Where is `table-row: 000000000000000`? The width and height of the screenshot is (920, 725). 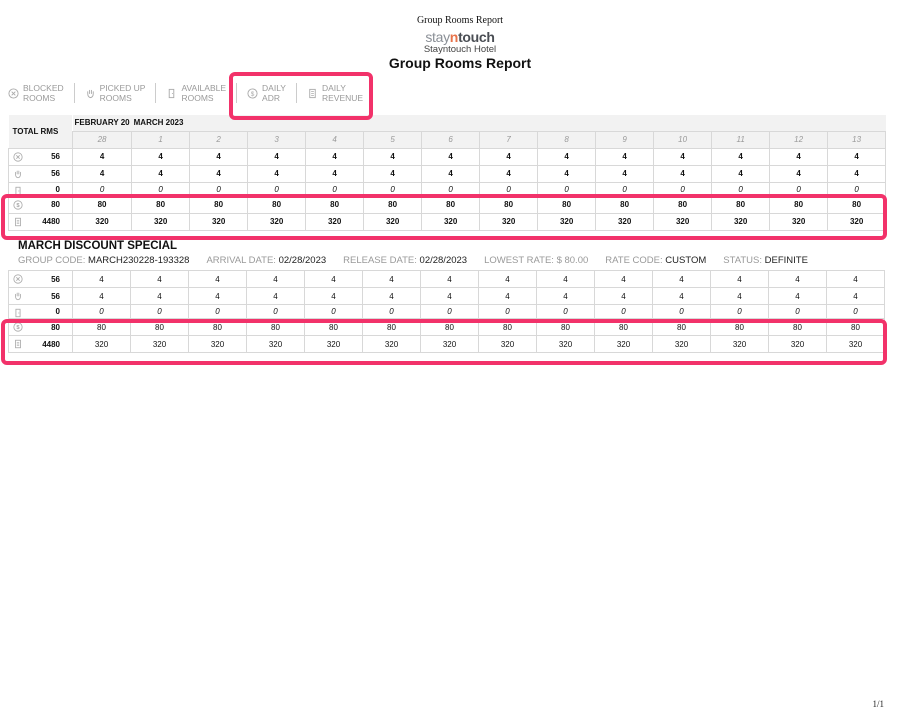 table-row: 000000000000000 is located at coordinates (446, 311).